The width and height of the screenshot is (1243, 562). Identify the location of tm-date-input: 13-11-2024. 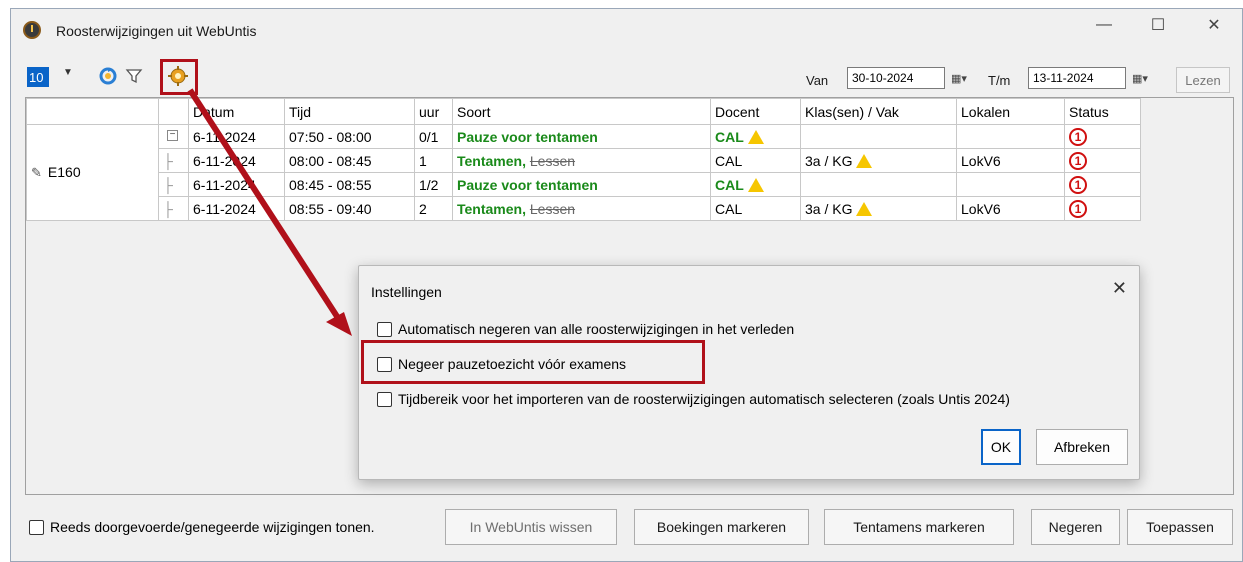
(1077, 78).